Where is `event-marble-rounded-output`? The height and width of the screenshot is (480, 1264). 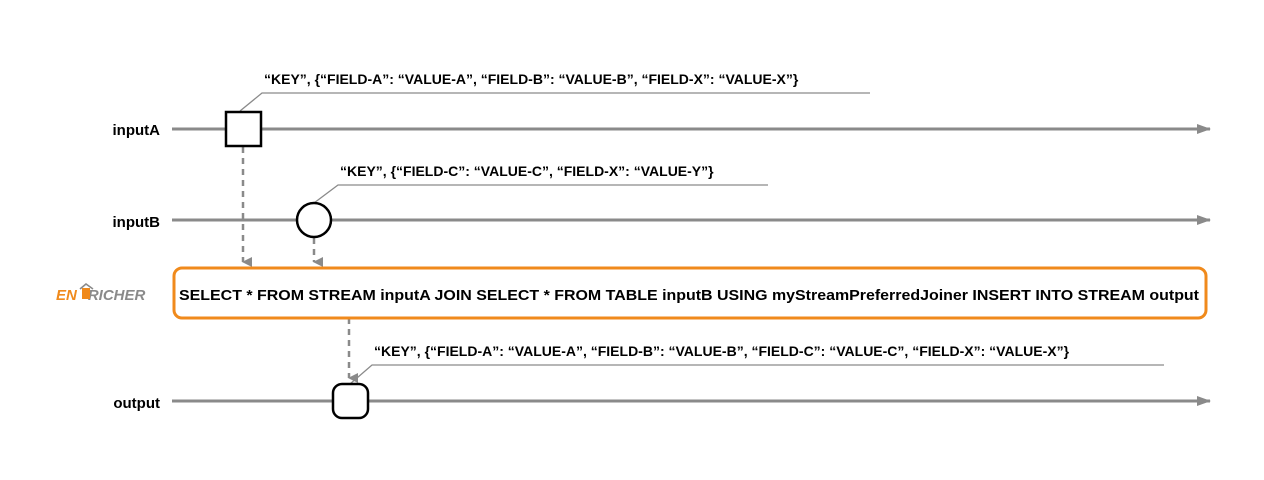
event-marble-rounded-output is located at coordinates (350, 401).